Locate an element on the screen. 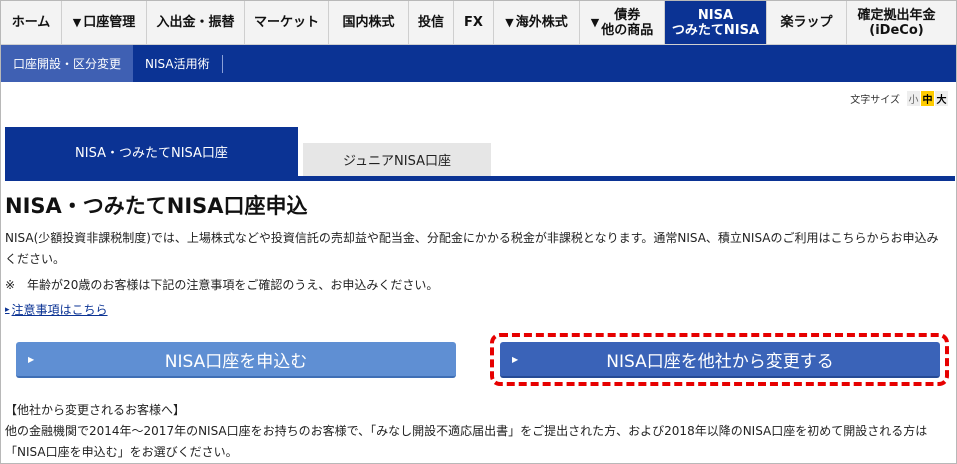 The width and height of the screenshot is (957, 464). nav-foreign-stocks: ▼ 海外株式 is located at coordinates (537, 22).